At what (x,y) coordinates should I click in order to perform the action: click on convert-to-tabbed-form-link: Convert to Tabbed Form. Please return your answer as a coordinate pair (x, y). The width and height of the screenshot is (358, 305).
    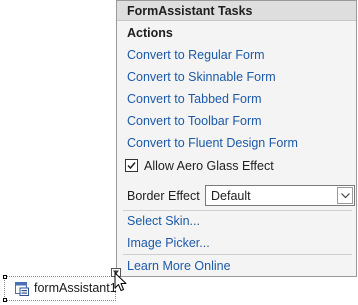
    Looking at the image, I should click on (194, 99).